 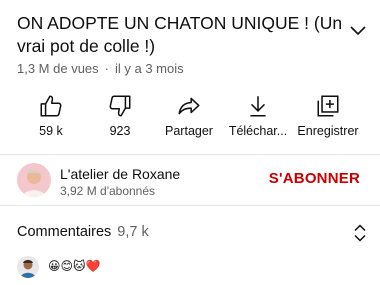 I want to click on share-label: Partager, so click(x=189, y=131).